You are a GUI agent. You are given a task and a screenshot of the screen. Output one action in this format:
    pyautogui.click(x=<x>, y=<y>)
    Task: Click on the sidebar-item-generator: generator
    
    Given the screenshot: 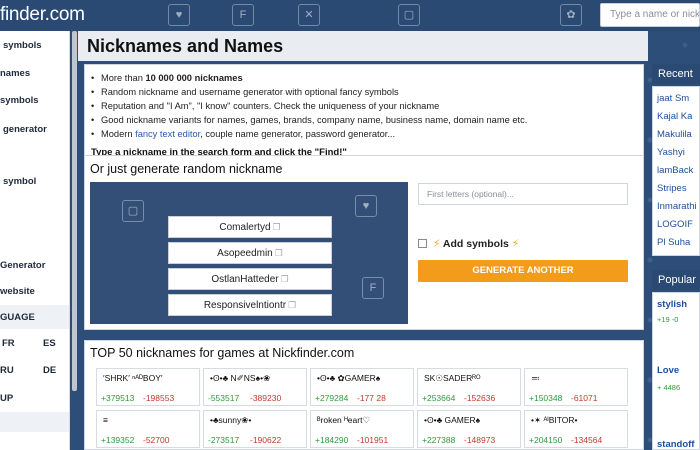 What is the action you would take?
    pyautogui.click(x=25, y=129)
    